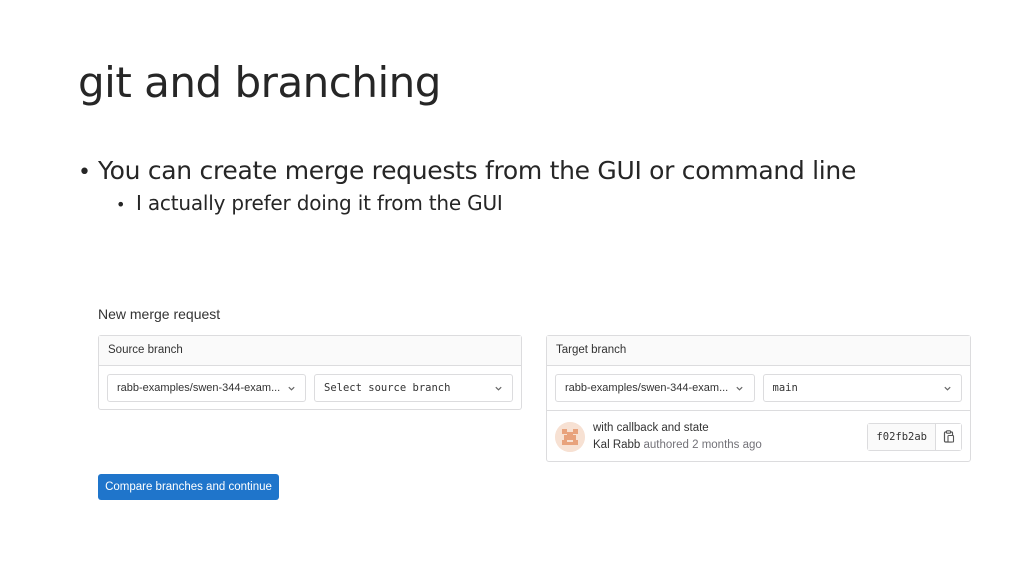  What do you see at coordinates (188, 487) in the screenshot?
I see `compare-branches-button: Compare branches and continue` at bounding box center [188, 487].